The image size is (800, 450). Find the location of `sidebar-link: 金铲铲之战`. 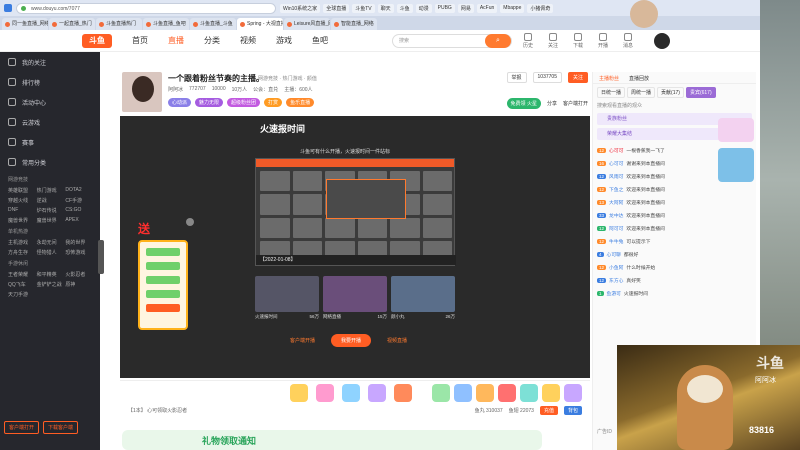

sidebar-link: 金铲铲之战 is located at coordinates (50, 284).